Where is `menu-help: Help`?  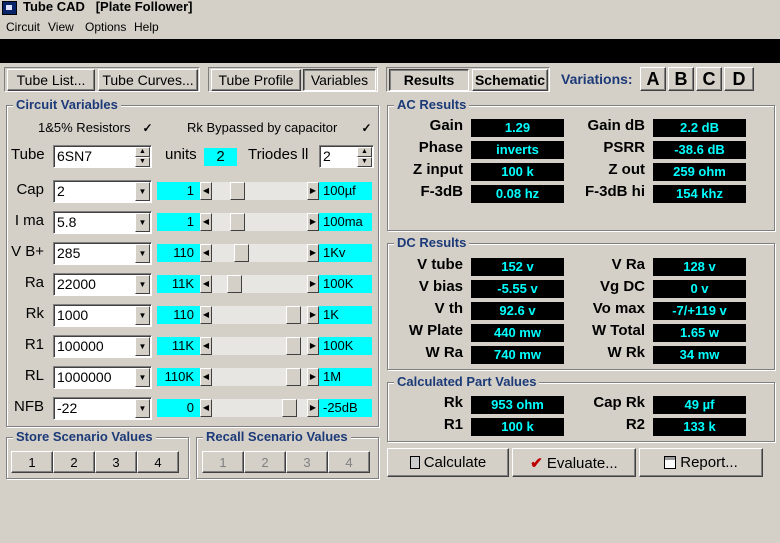 menu-help: Help is located at coordinates (146, 27).